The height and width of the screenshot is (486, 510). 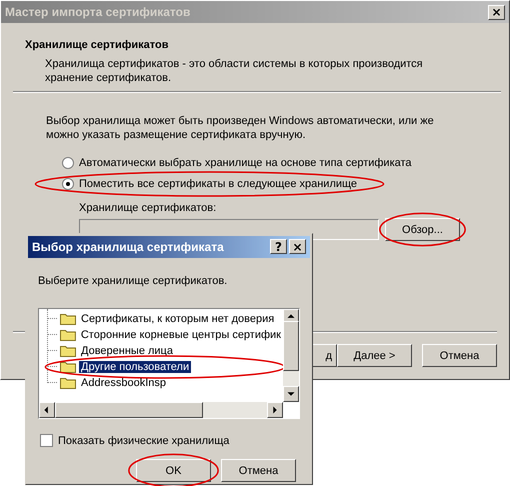 What do you see at coordinates (148, 208) in the screenshot?
I see `field-label: Хранилище сертификатов:` at bounding box center [148, 208].